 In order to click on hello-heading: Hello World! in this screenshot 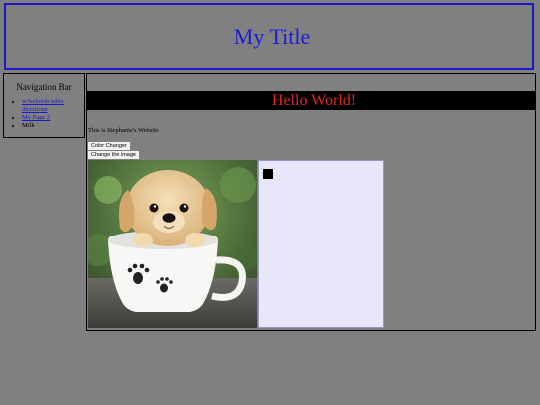, I will do `click(314, 100)`.